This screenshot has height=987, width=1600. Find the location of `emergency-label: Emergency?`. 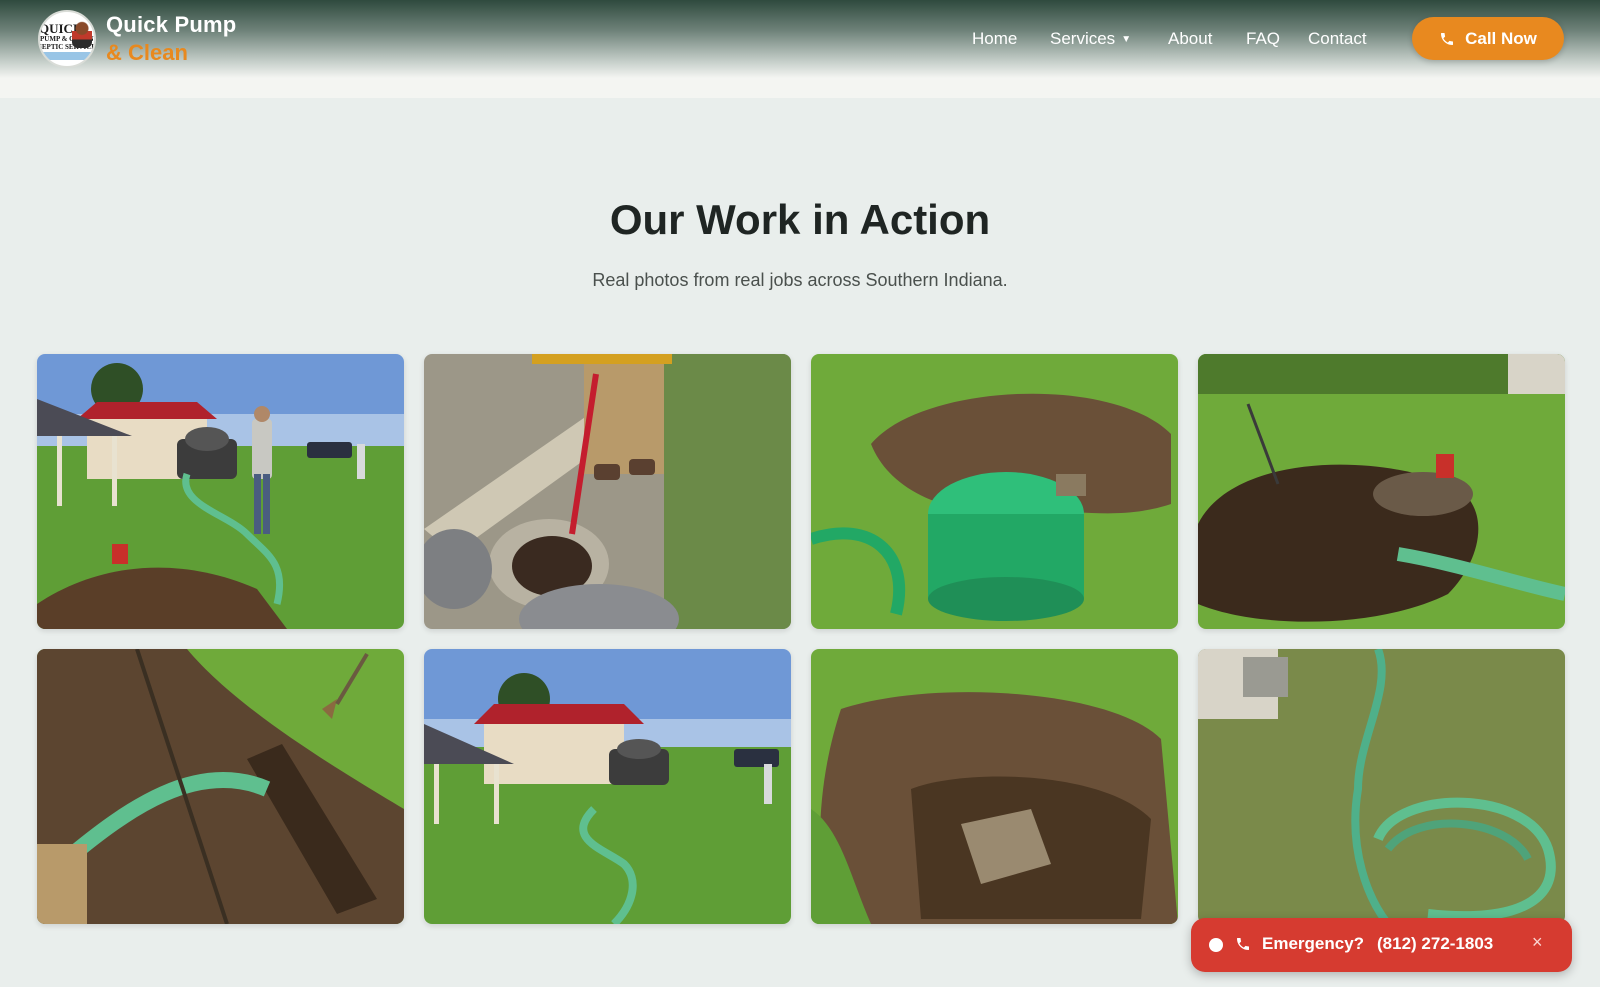

emergency-label: Emergency? is located at coordinates (1313, 943).